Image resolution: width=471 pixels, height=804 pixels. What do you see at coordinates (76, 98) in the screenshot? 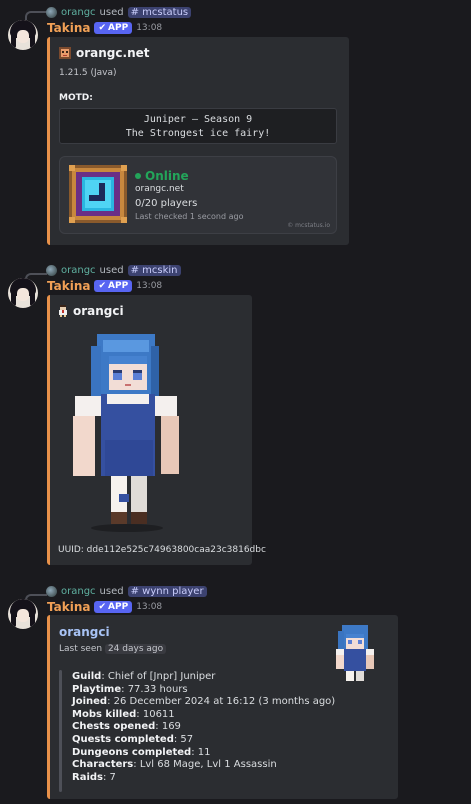
I see `motd-label: MOTD:` at bounding box center [76, 98].